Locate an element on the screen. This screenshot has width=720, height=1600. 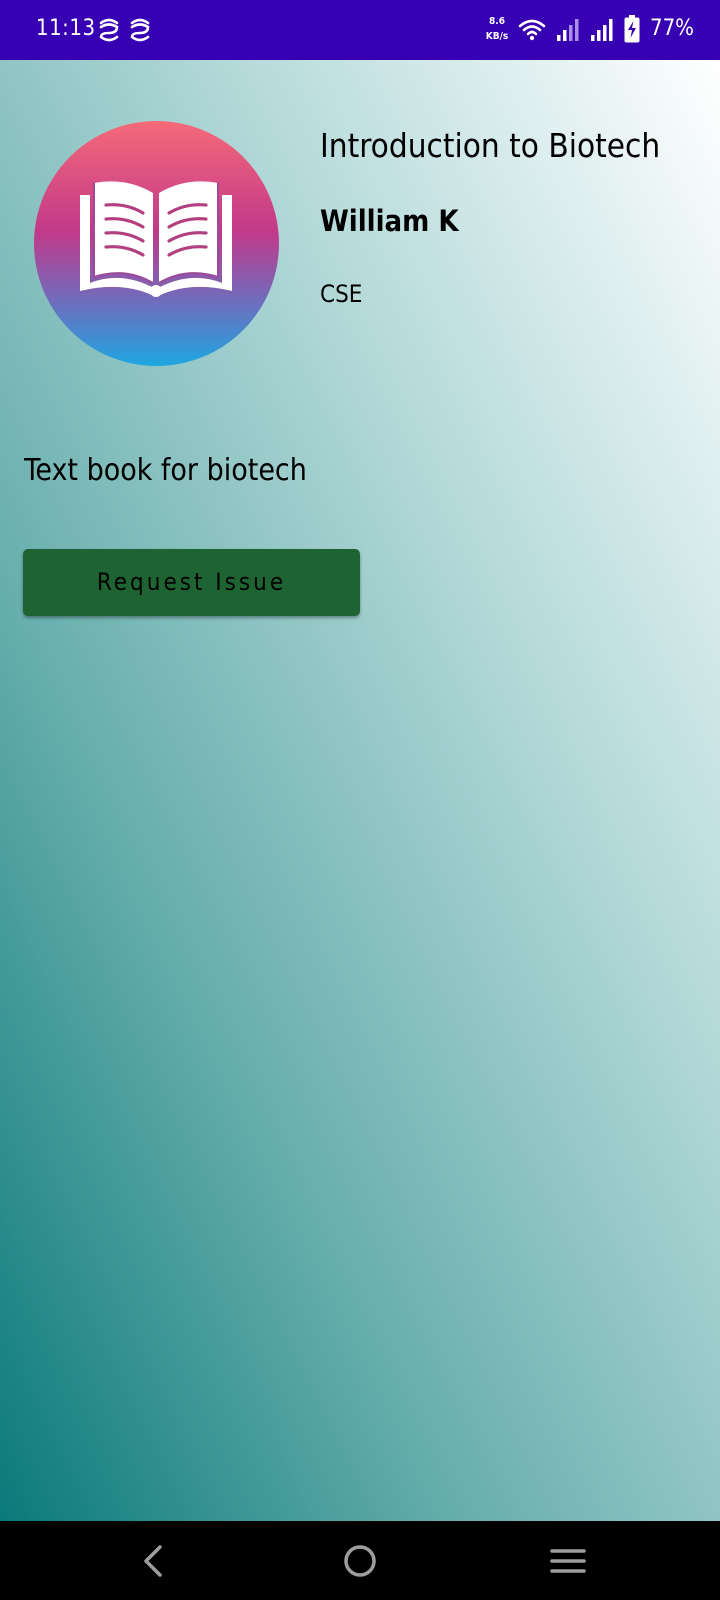
book-description: Text book for biotech is located at coordinates (165, 470).